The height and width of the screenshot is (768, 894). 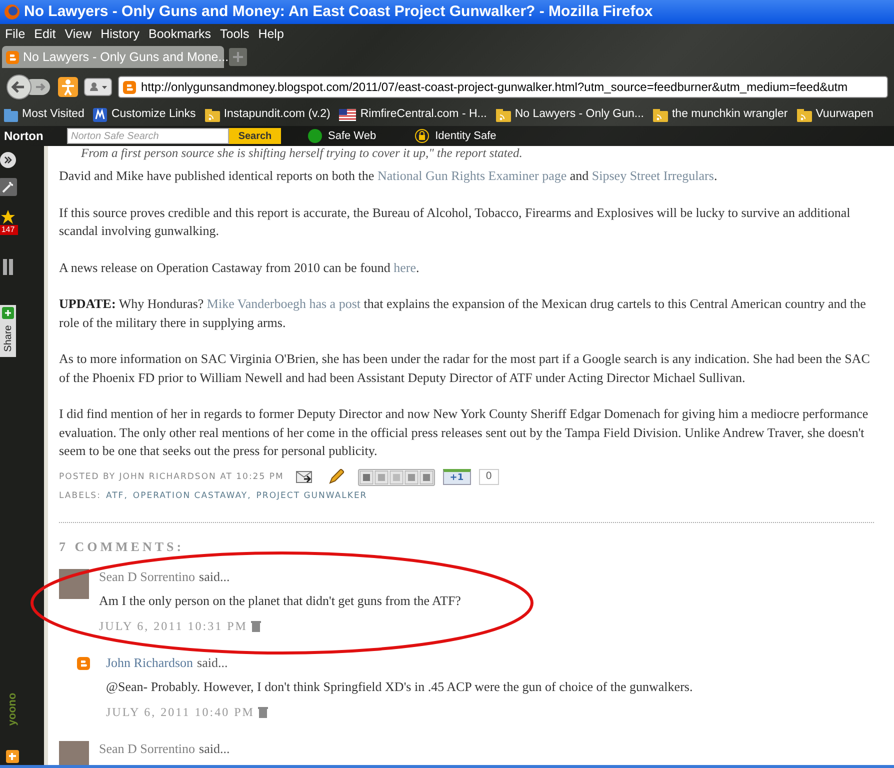 I want to click on identity-safe-button: Identity Safe, so click(x=455, y=136).